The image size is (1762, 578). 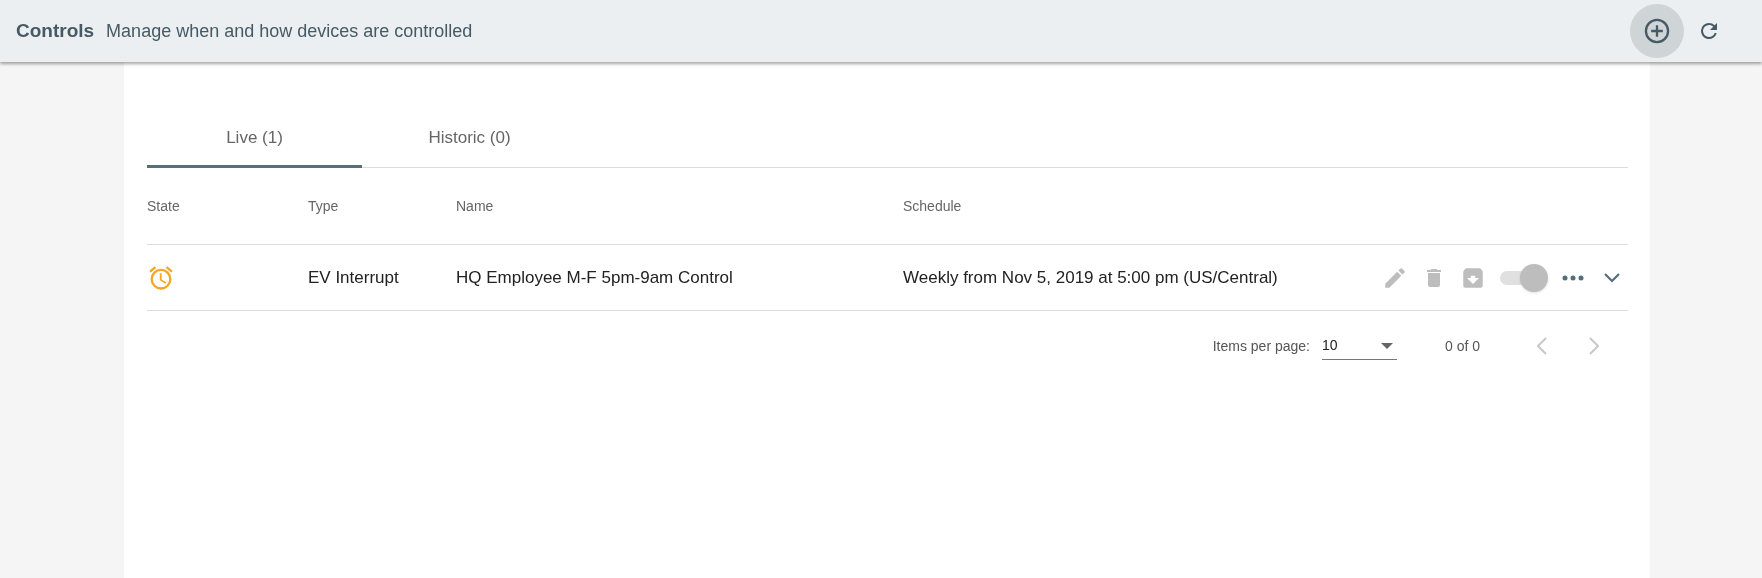 What do you see at coordinates (1359, 346) in the screenshot?
I see `page-size-select: 10` at bounding box center [1359, 346].